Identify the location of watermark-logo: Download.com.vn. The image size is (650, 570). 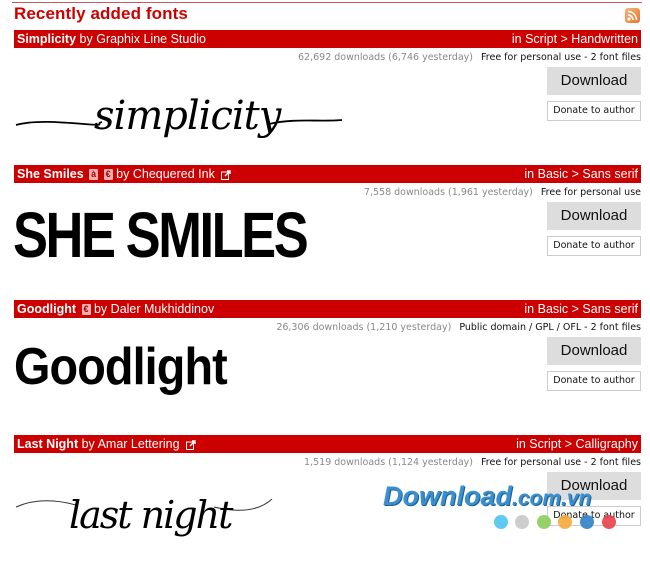
(487, 496).